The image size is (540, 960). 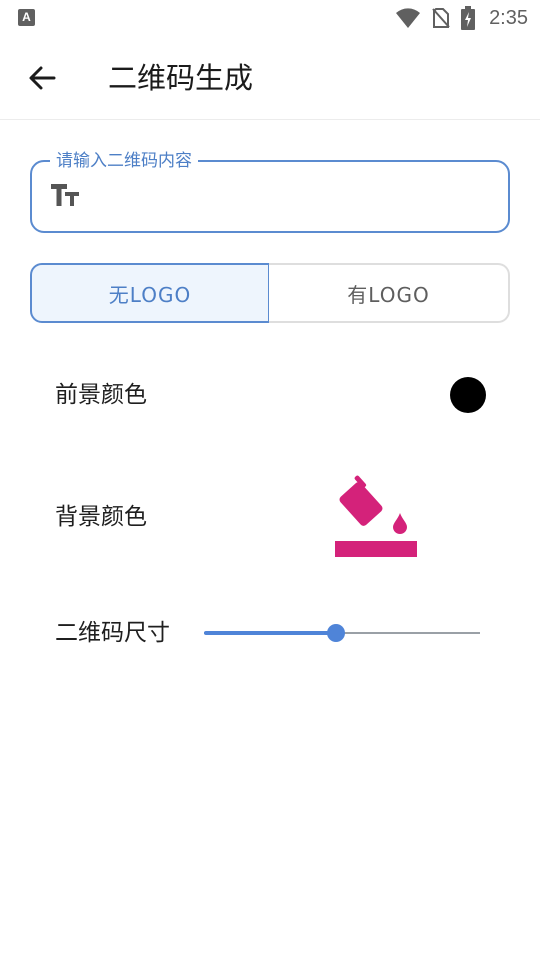 What do you see at coordinates (181, 78) in the screenshot?
I see `page-title: 二维码生成` at bounding box center [181, 78].